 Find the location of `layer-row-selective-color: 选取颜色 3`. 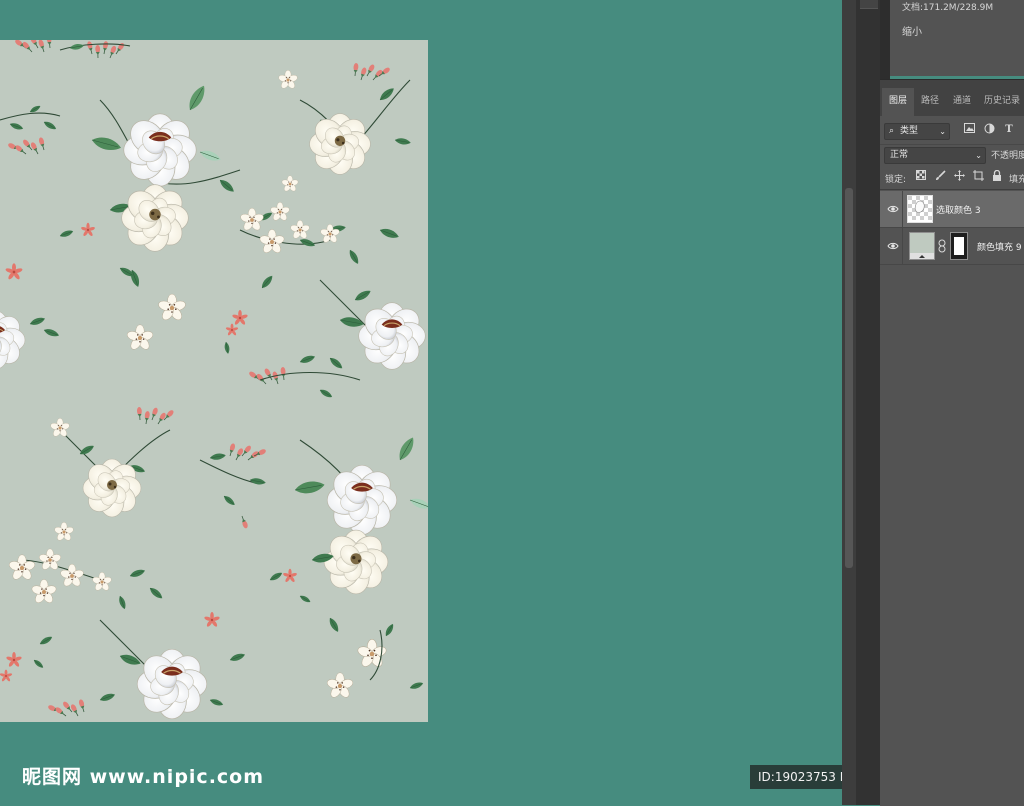

layer-row-selective-color: 选取颜色 3 is located at coordinates (952, 209).